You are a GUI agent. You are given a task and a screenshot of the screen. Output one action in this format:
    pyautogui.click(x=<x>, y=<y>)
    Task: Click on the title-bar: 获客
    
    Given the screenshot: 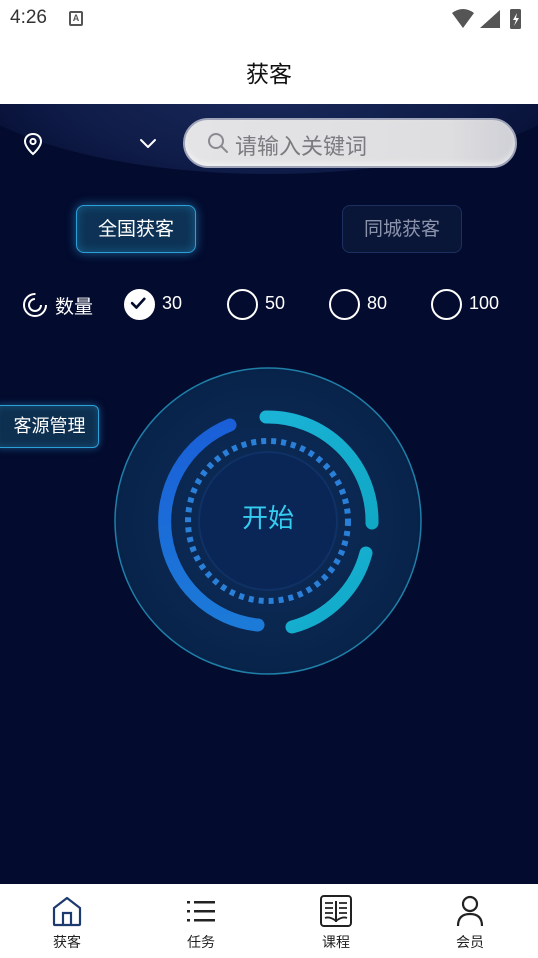 What is the action you would take?
    pyautogui.click(x=269, y=71)
    